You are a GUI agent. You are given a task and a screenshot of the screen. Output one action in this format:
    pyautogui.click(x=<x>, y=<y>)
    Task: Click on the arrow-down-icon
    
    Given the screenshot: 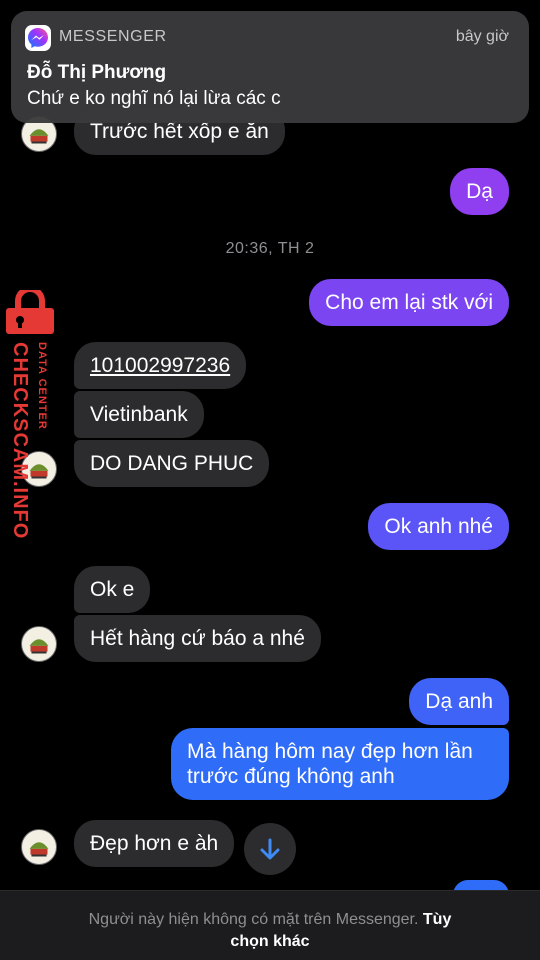 What is the action you would take?
    pyautogui.click(x=270, y=849)
    